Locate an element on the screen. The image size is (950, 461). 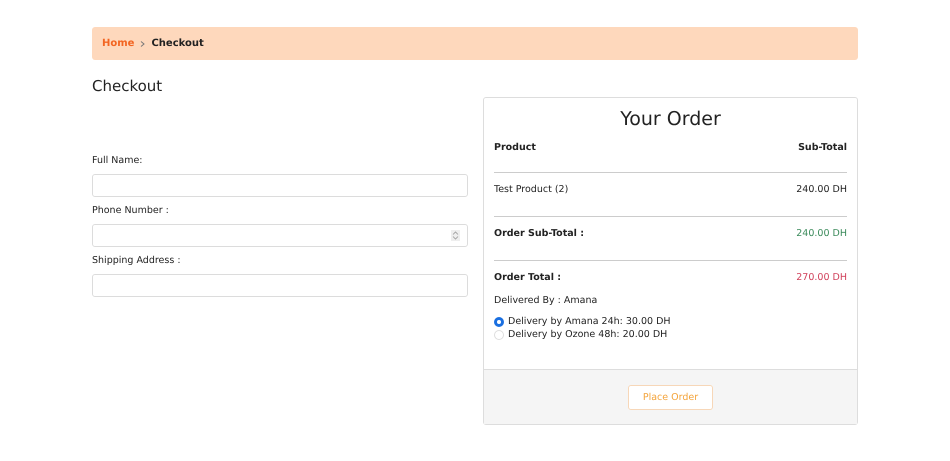
delivery-text: Delivered By : Amana is located at coordinates (546, 300).